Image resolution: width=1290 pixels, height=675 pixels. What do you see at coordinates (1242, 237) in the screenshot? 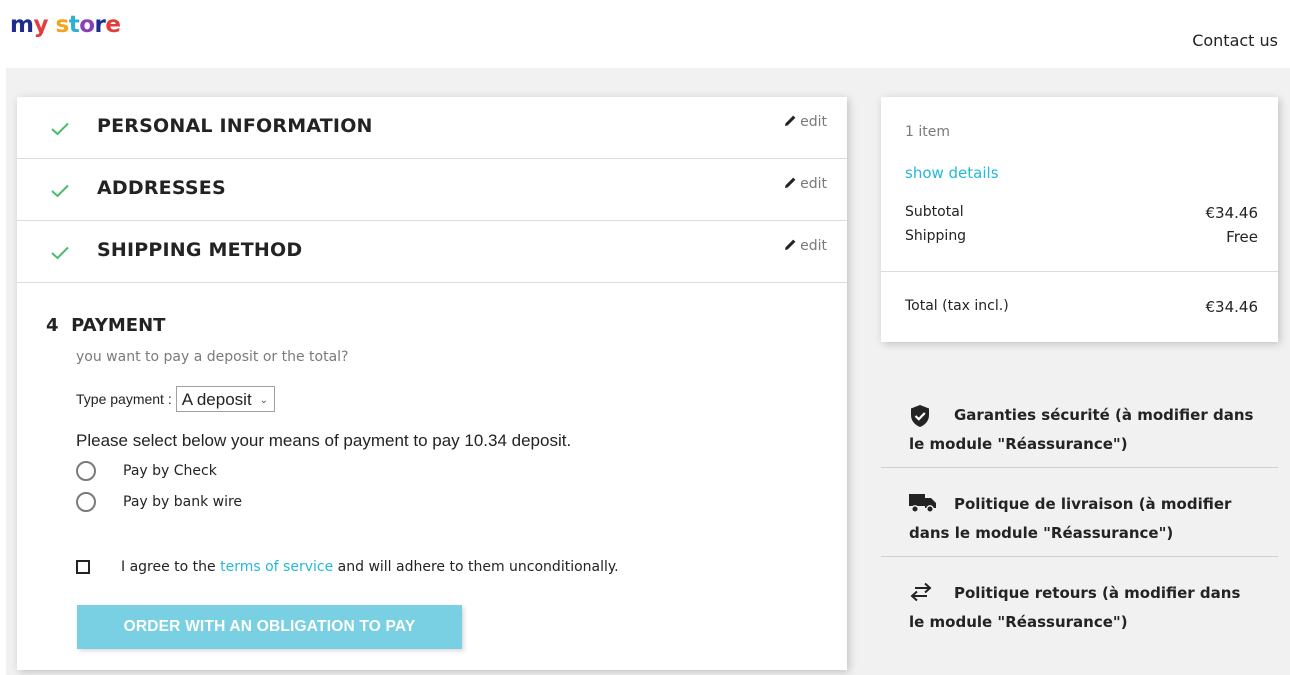
I see `shipping-value: Free` at bounding box center [1242, 237].